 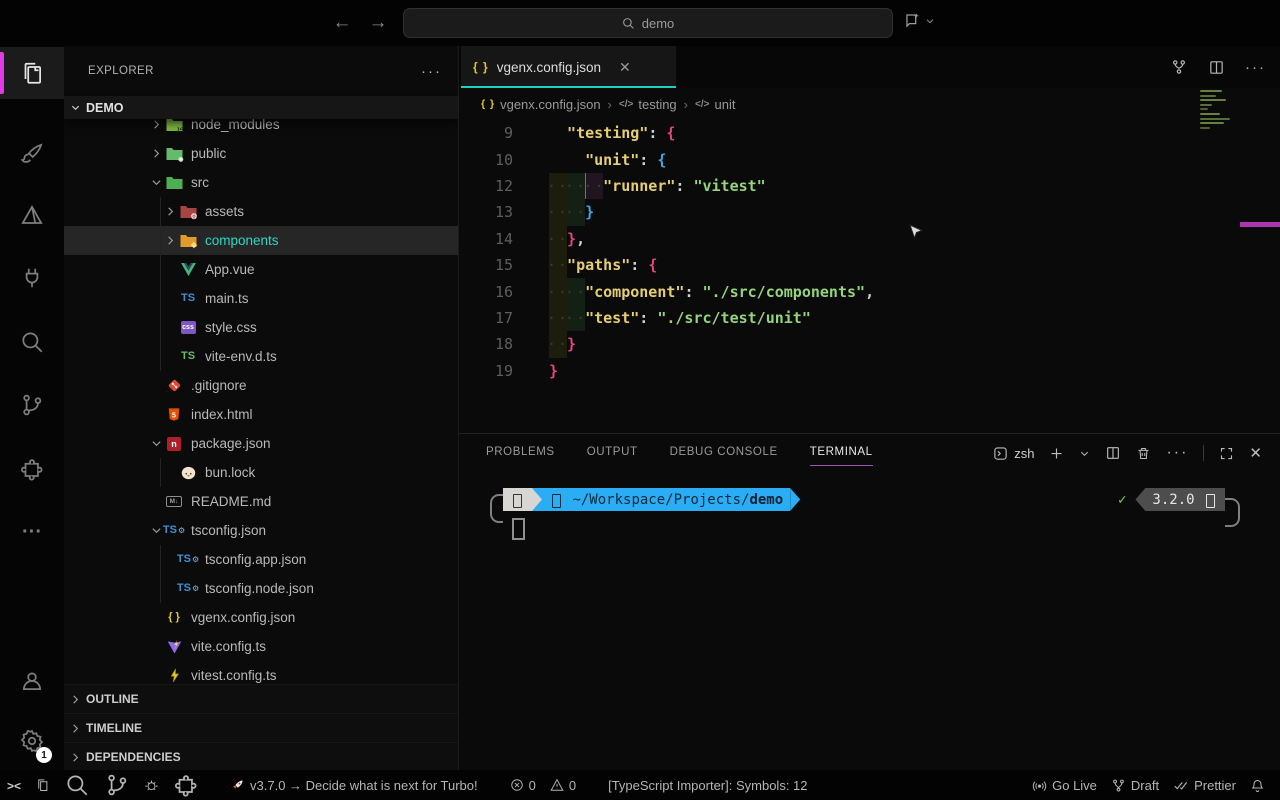 What do you see at coordinates (32, 469) in the screenshot?
I see `activity-item-extensions` at bounding box center [32, 469].